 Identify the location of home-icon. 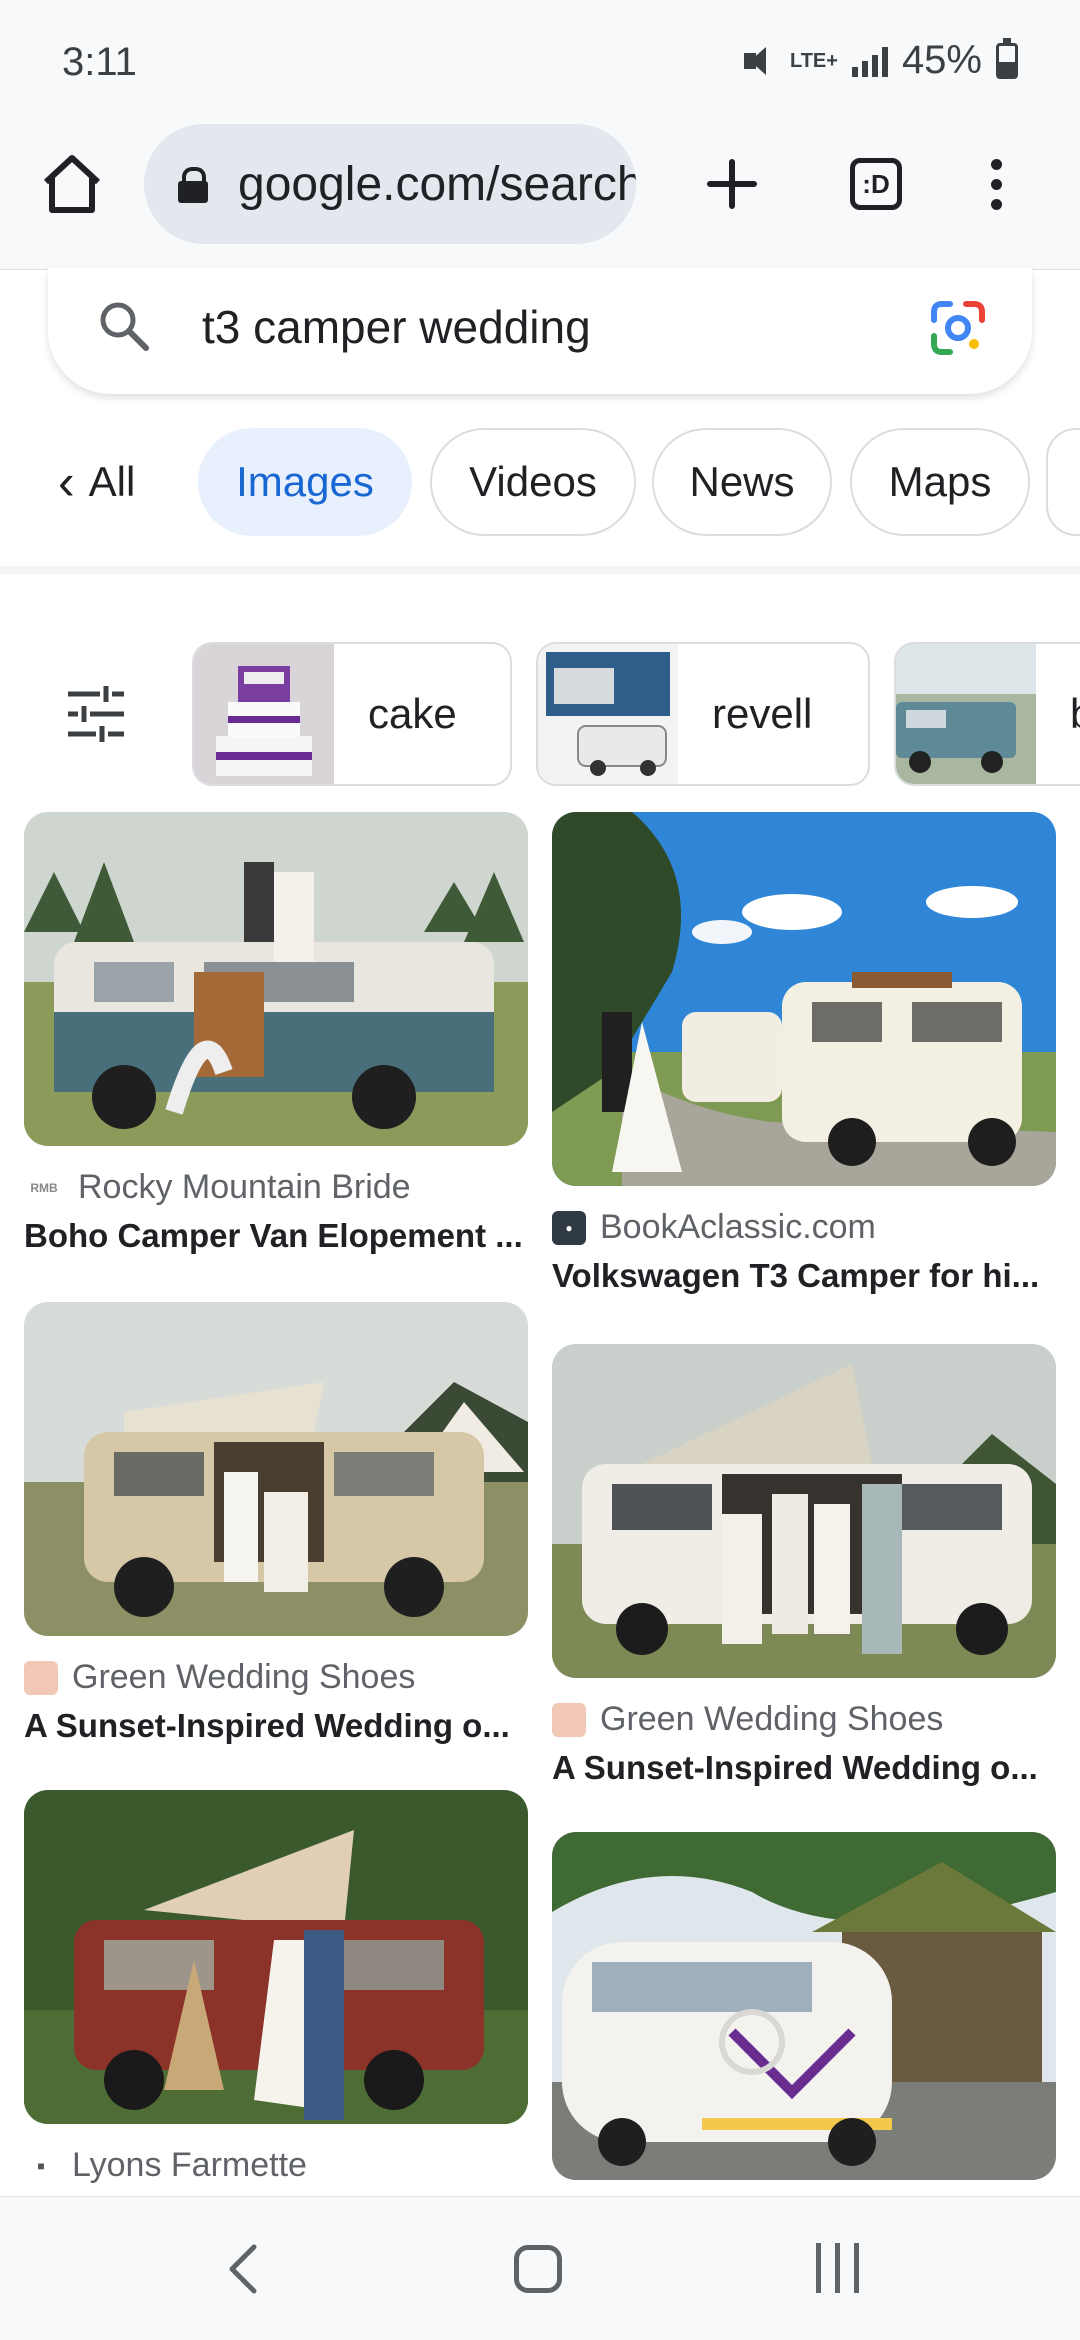
(72, 184).